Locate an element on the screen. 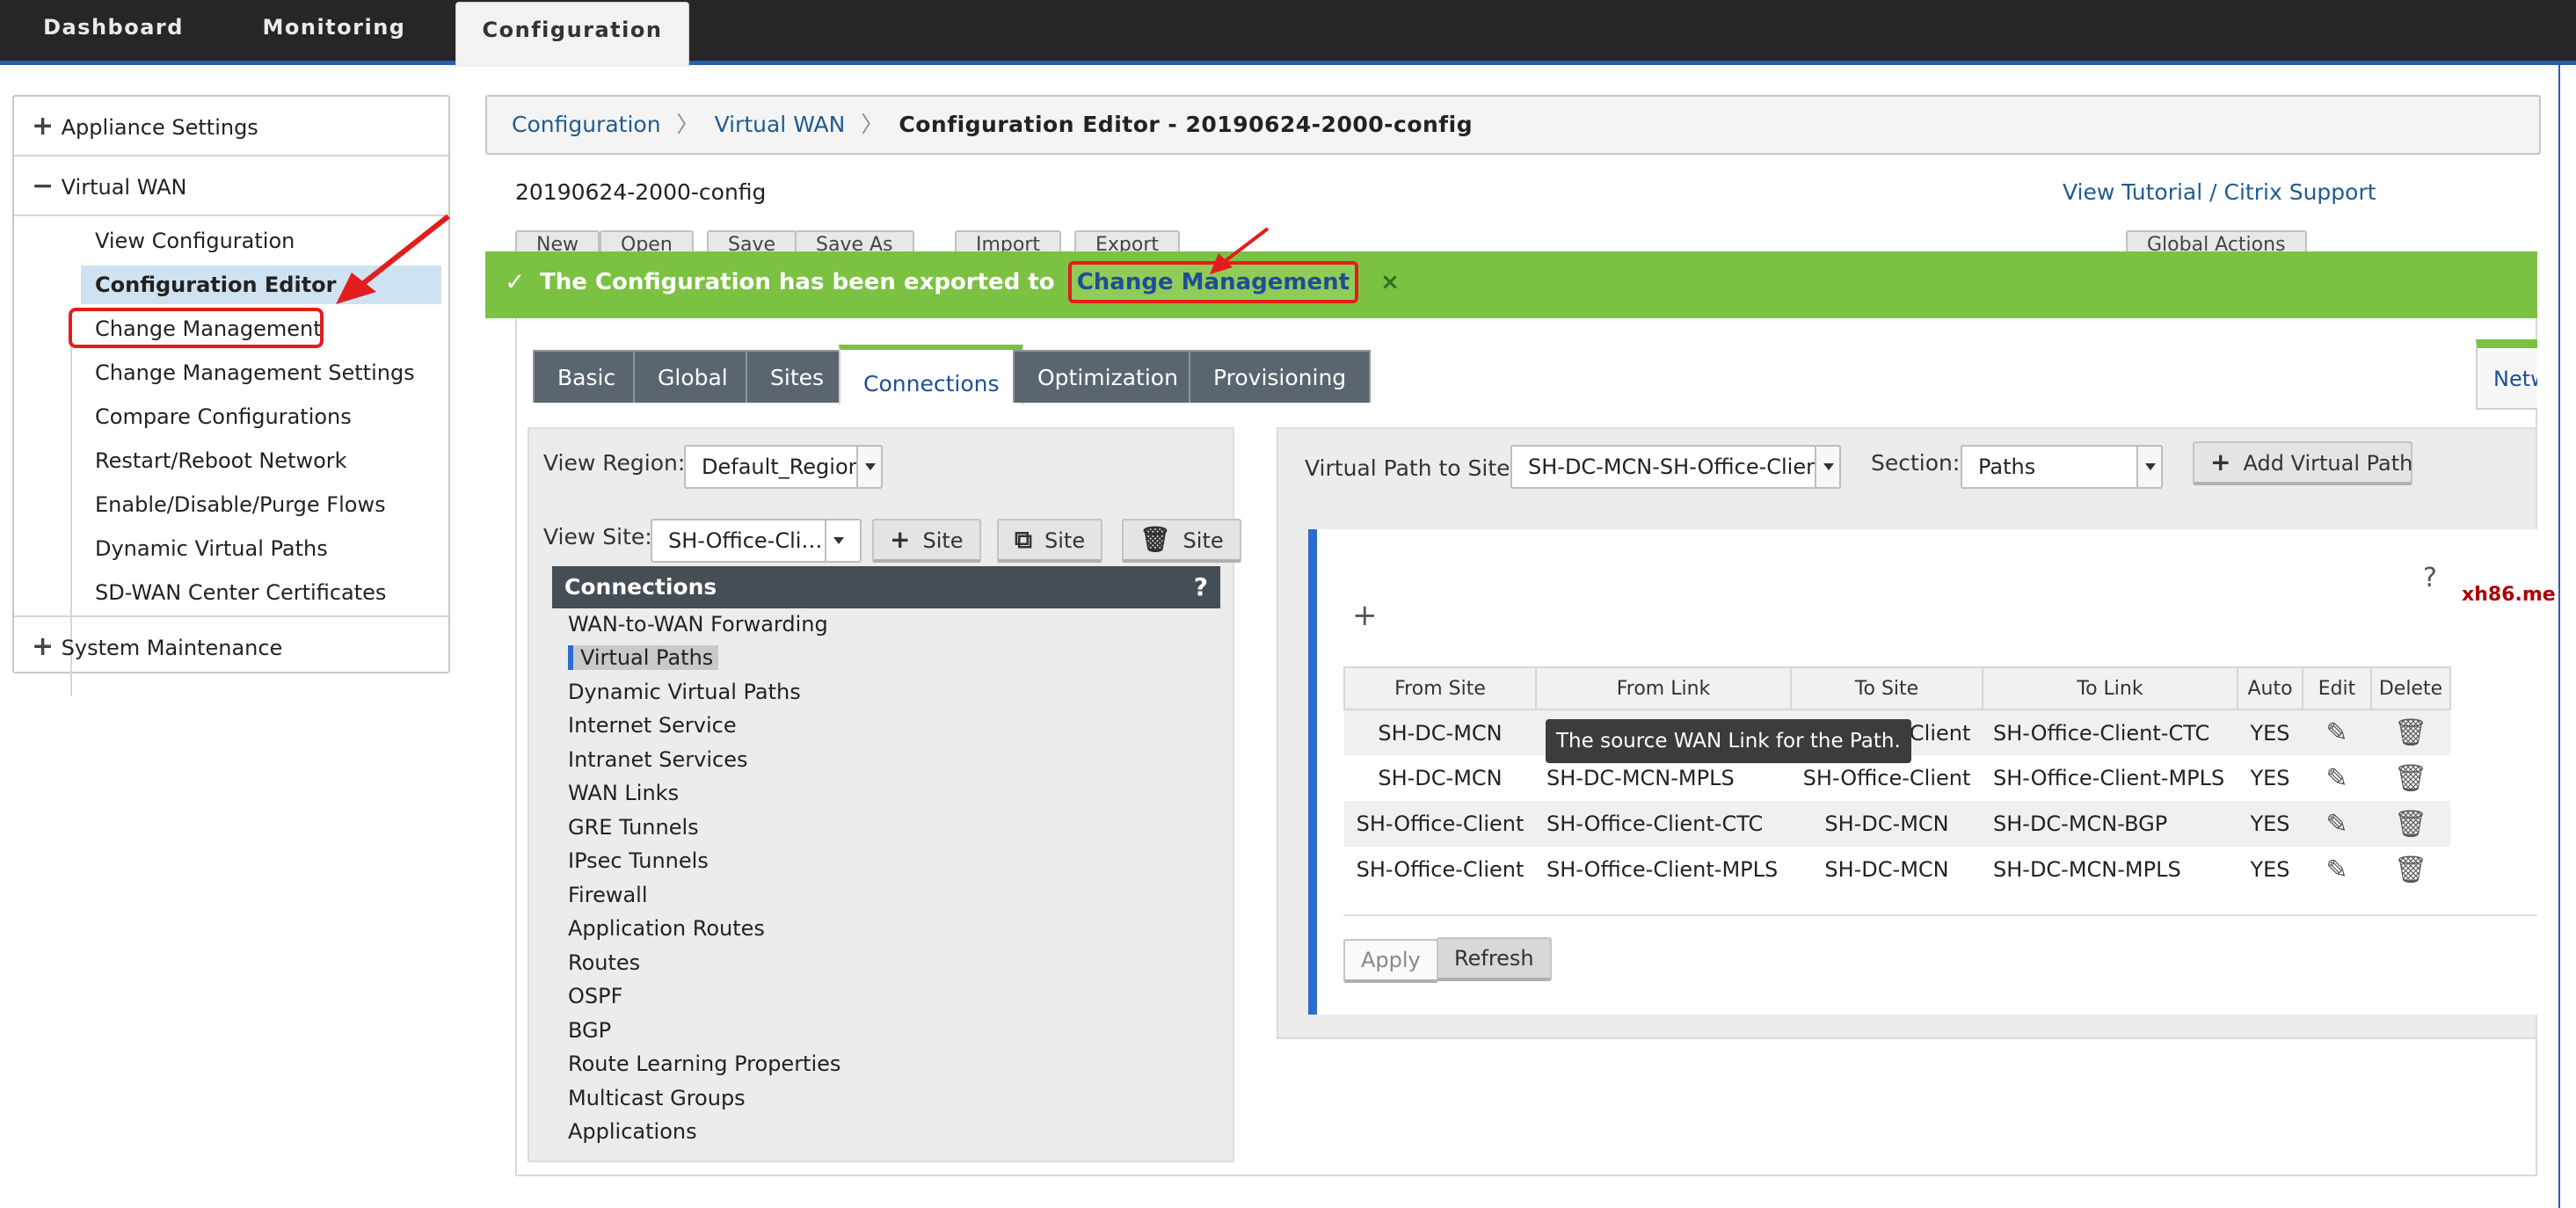 This screenshot has height=1208, width=2576. virtual-path-value: SH-DC-MCN-SH-Office-Client is located at coordinates (1678, 467).